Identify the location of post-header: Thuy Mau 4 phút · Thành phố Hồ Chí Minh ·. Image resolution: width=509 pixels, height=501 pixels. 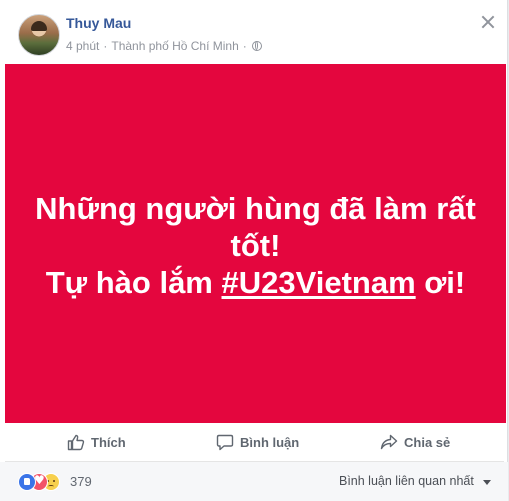
(254, 32).